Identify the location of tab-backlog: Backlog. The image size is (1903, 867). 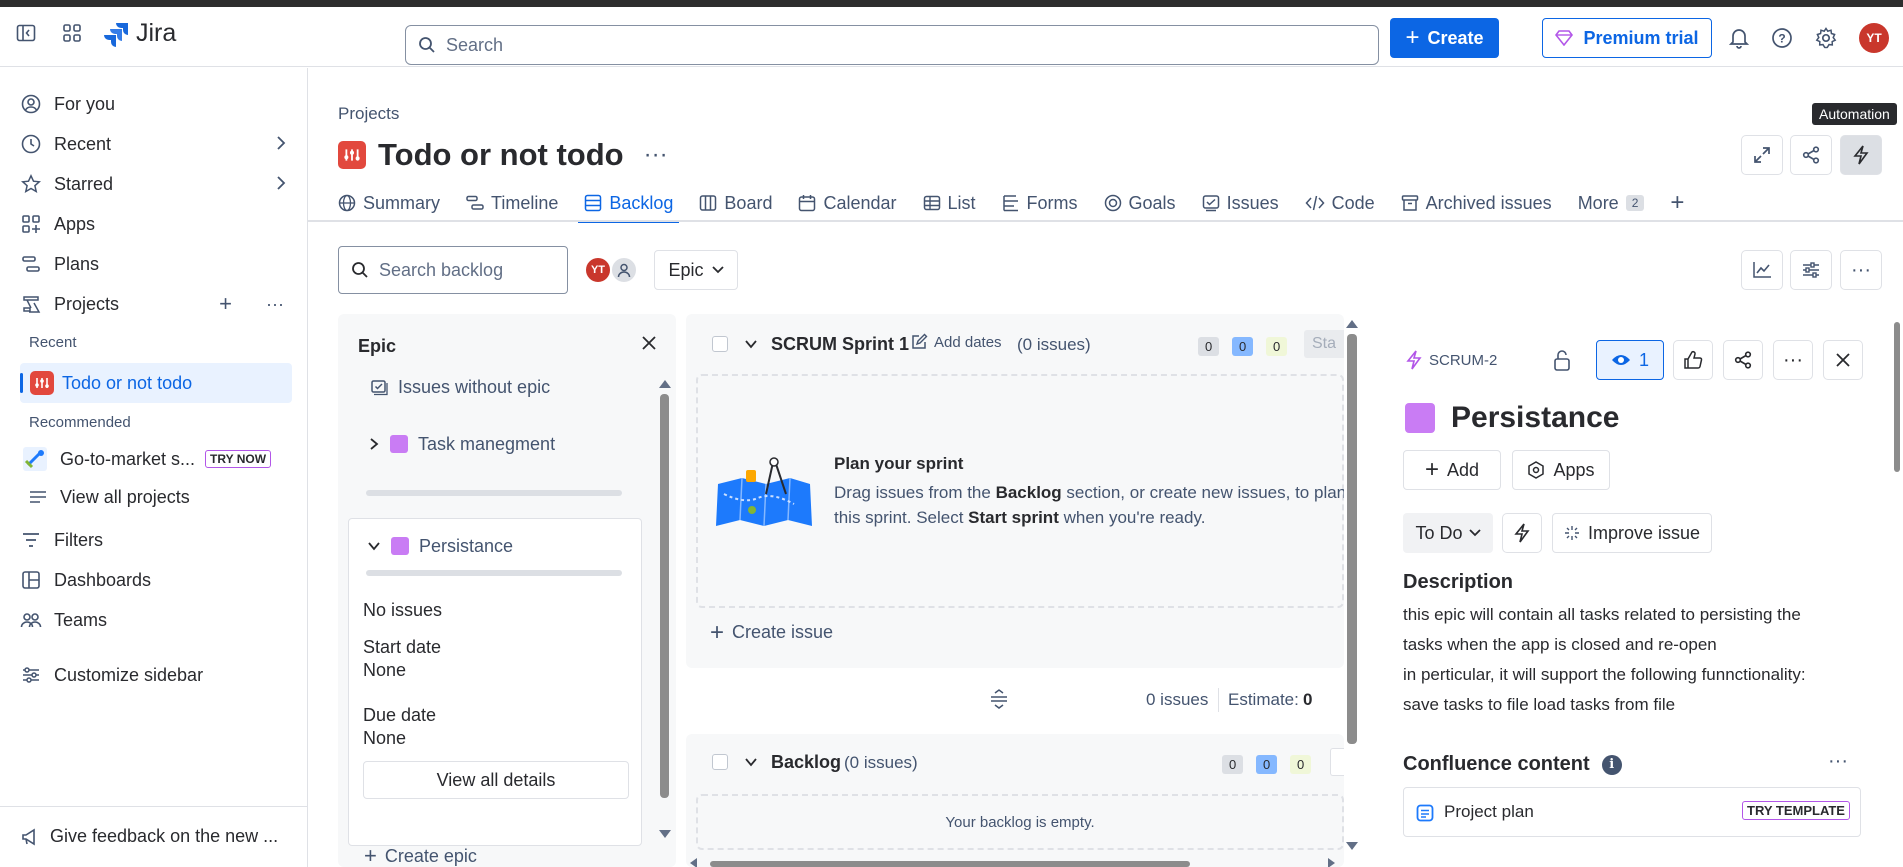
(629, 204).